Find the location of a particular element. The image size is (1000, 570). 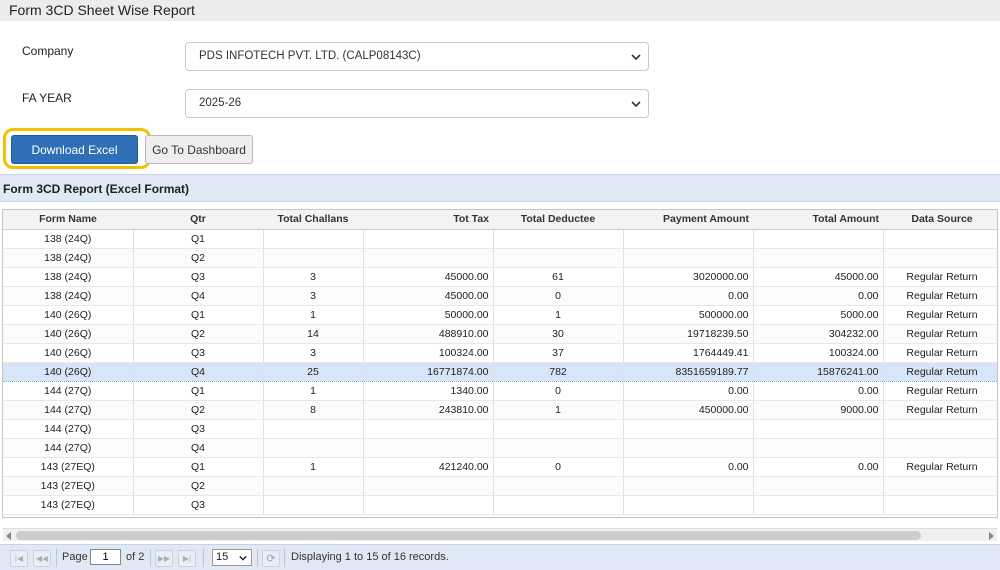

cell-total-challans: 1 is located at coordinates (313, 315).